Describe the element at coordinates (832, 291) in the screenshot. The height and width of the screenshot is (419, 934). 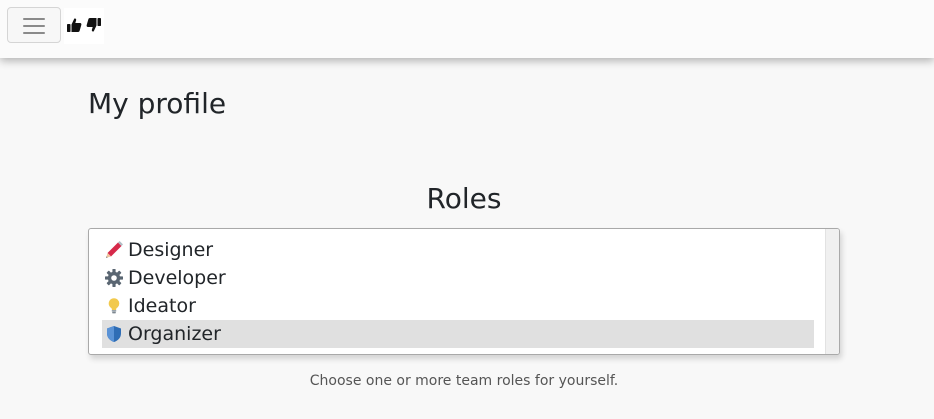
I see `listbox-scrollbar` at that location.